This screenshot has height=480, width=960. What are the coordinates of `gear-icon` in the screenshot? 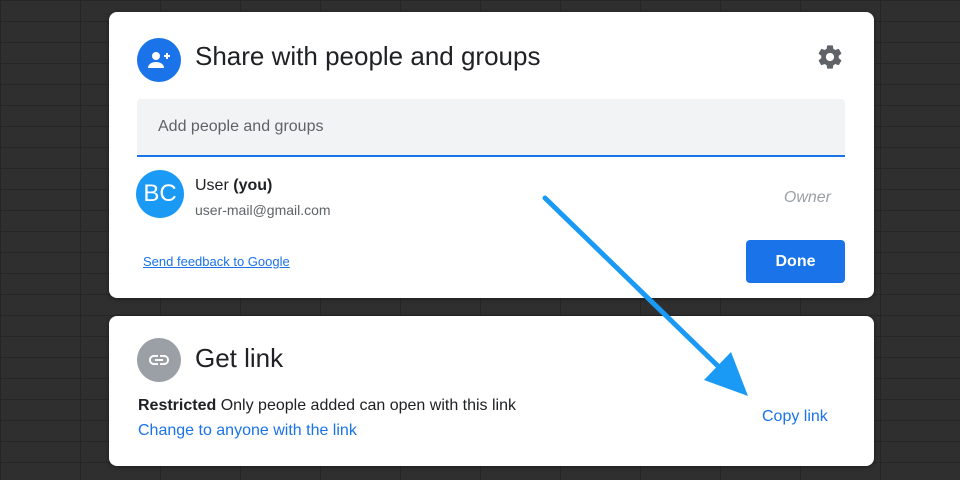 It's located at (830, 57).